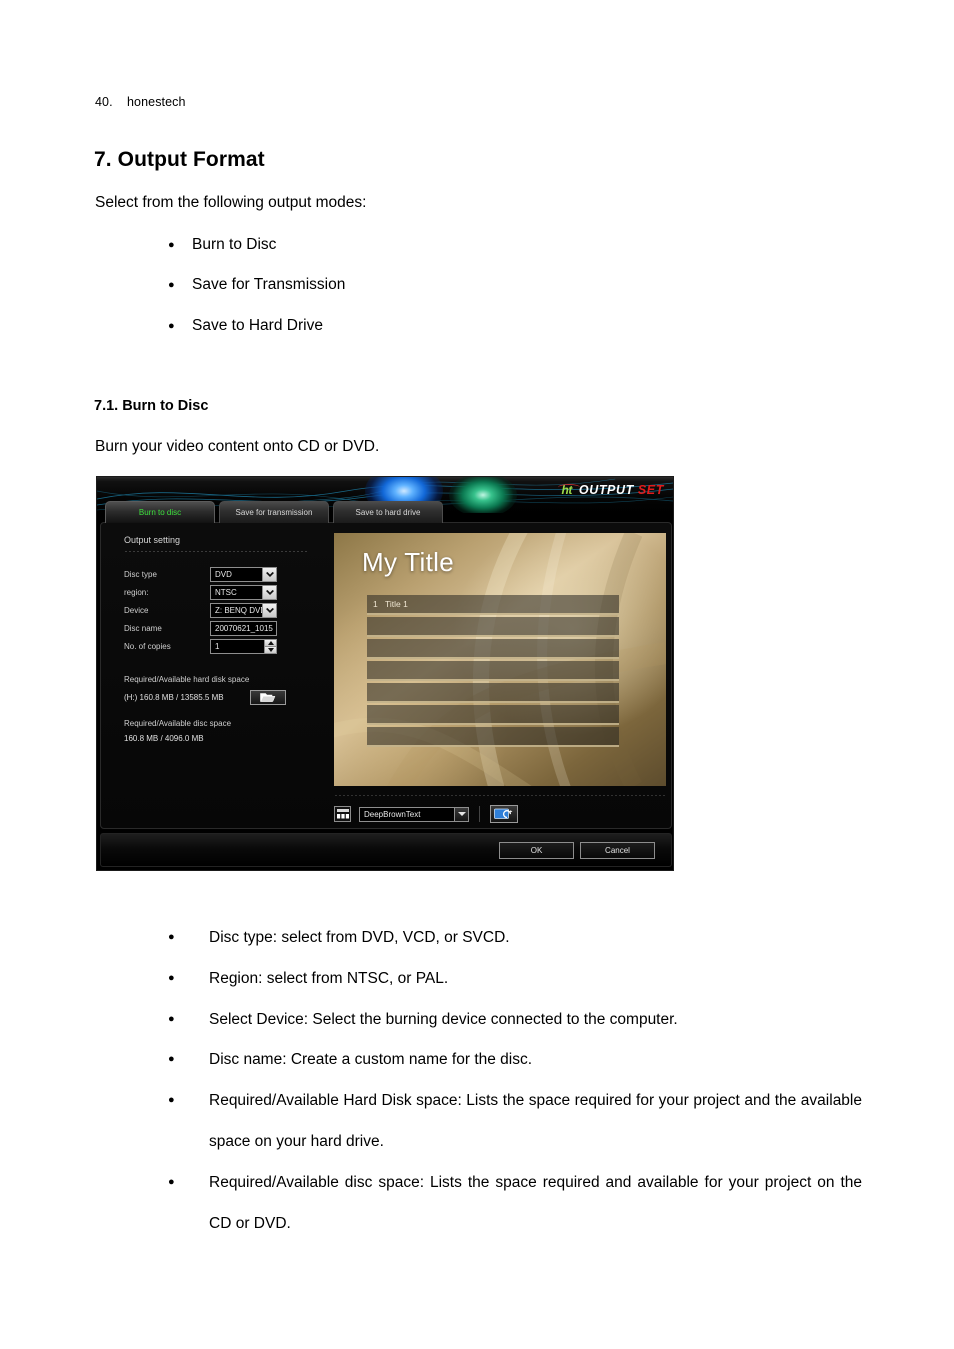 The height and width of the screenshot is (1349, 954). I want to click on disc-space-value: 160.8 MB / 4096.0 MB, so click(164, 738).